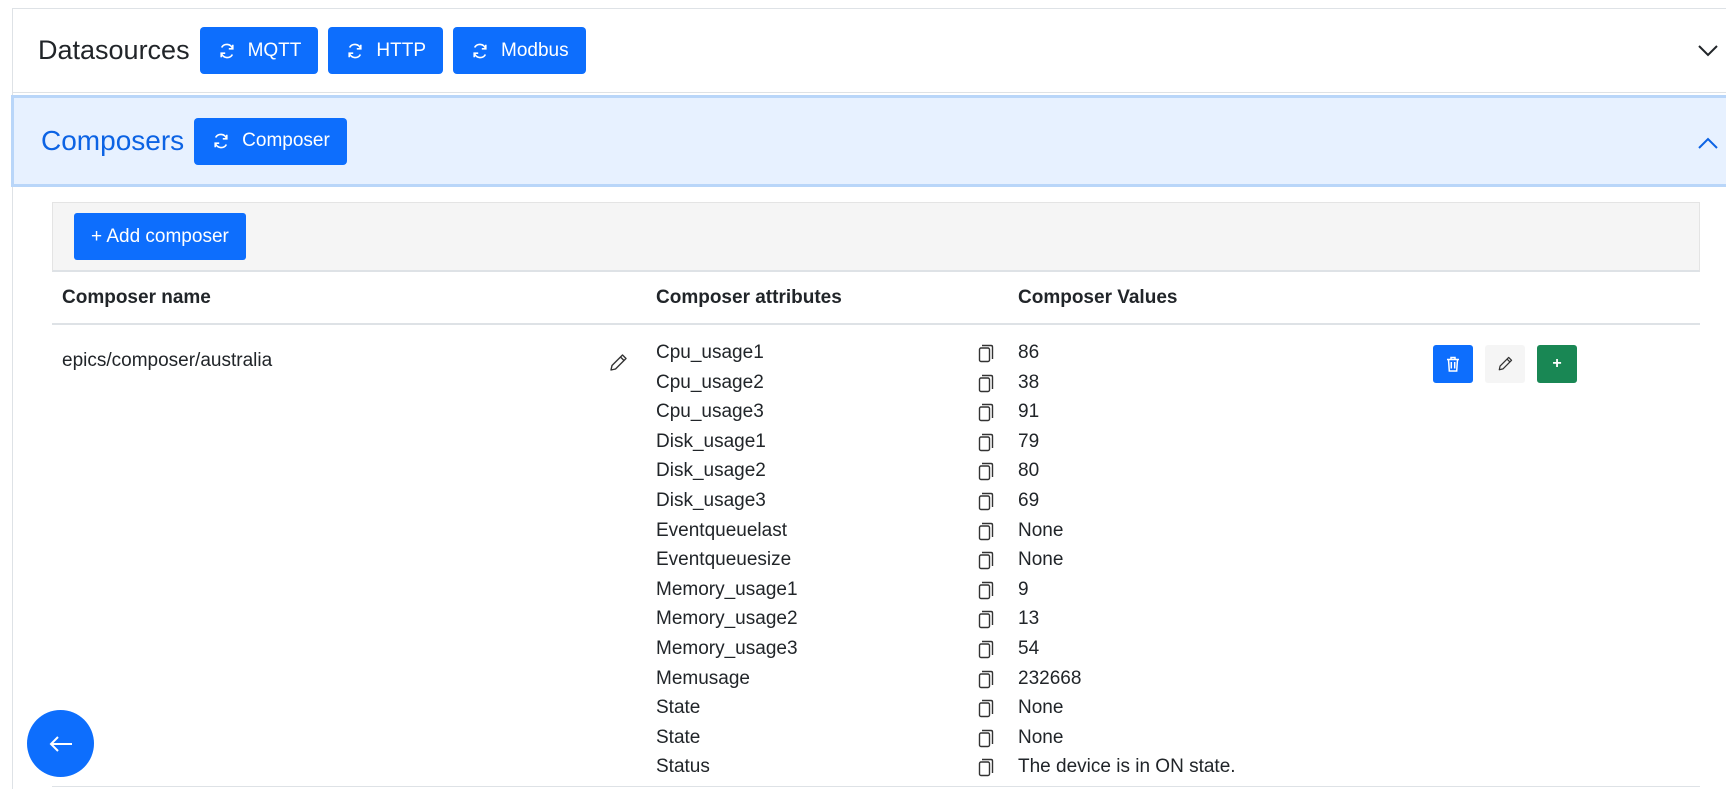 Image resolution: width=1726 pixels, height=789 pixels. Describe the element at coordinates (1029, 441) in the screenshot. I see `attribute-value: 79` at that location.